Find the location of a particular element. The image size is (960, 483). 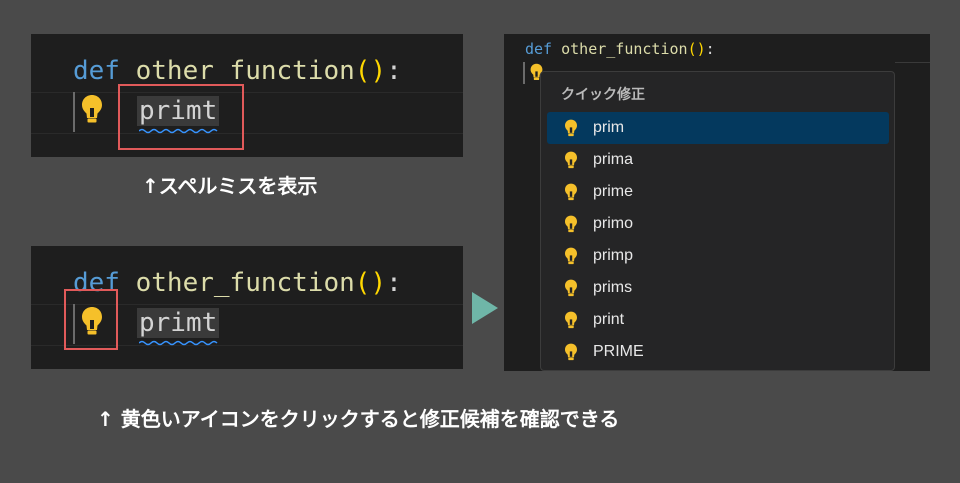

caption-spelling: ↑スペルミスを表示 is located at coordinates (230, 186).